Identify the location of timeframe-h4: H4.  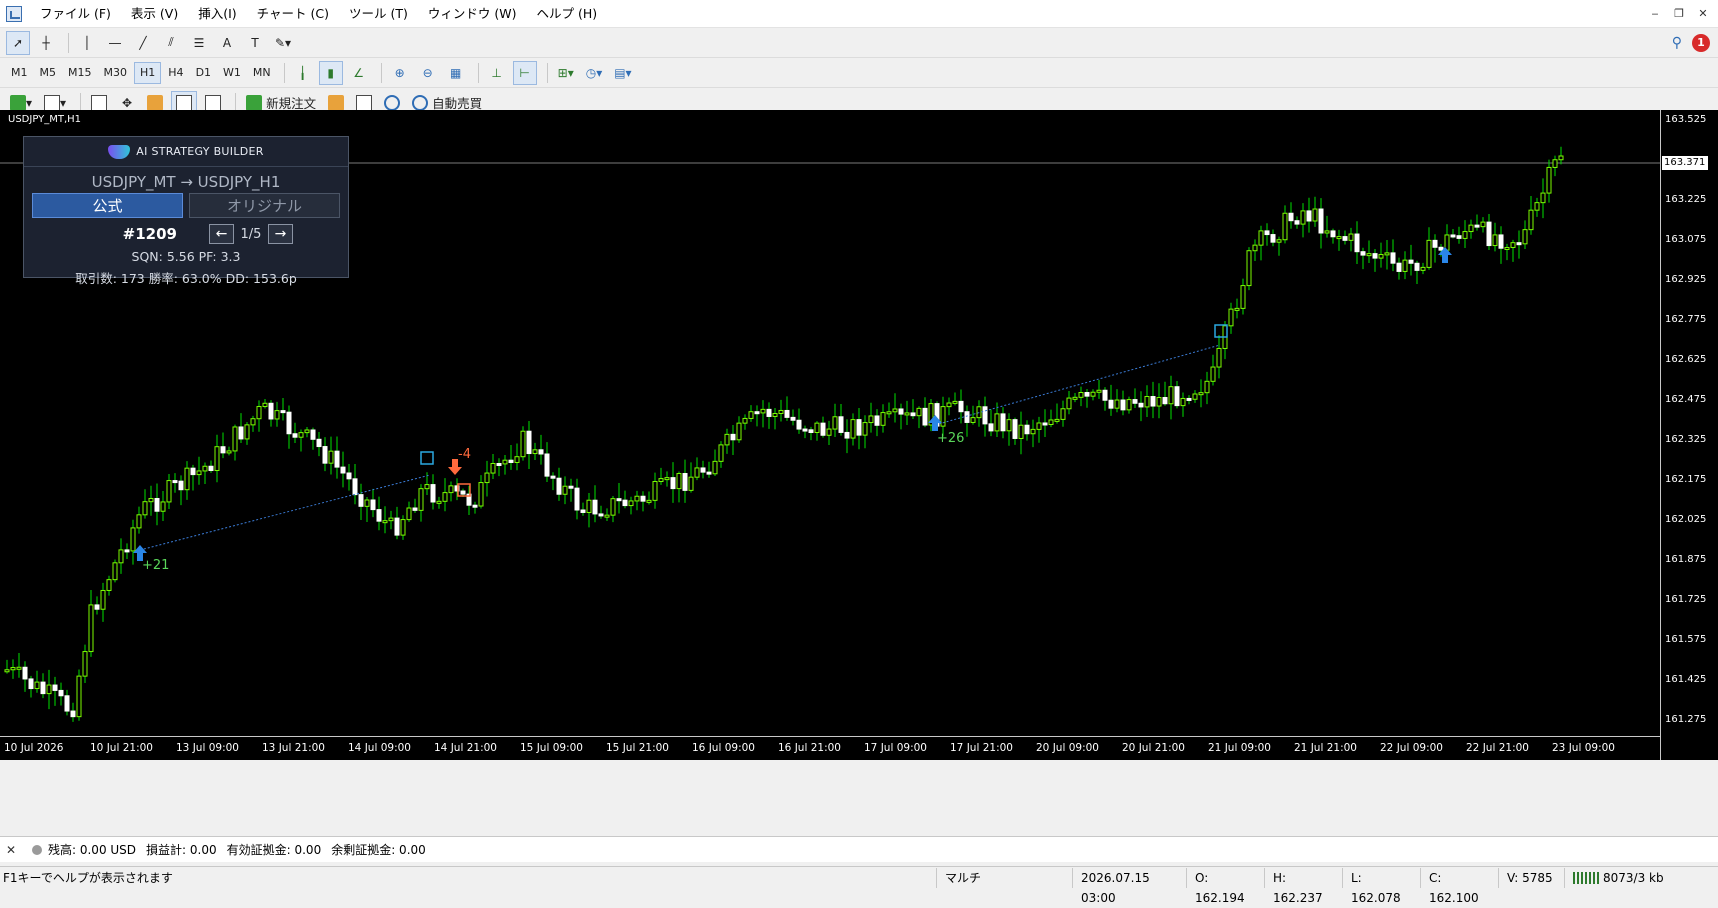
(175, 73).